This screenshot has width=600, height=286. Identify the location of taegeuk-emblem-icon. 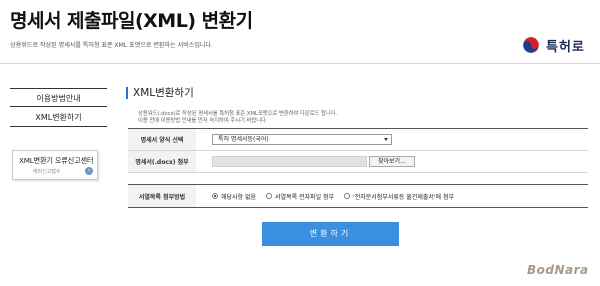
(531, 45).